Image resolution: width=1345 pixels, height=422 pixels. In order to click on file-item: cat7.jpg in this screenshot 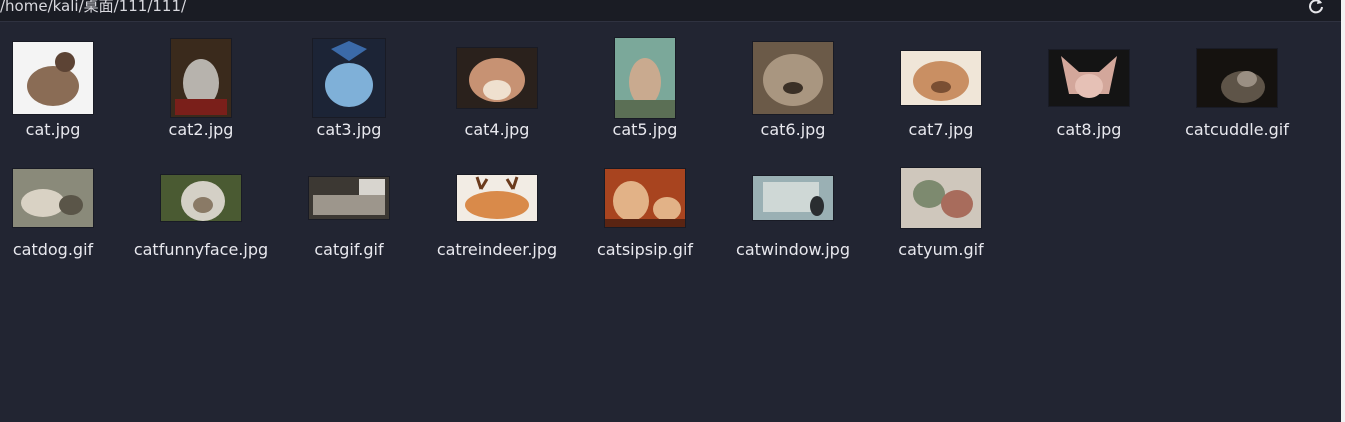, I will do `click(941, 92)`.